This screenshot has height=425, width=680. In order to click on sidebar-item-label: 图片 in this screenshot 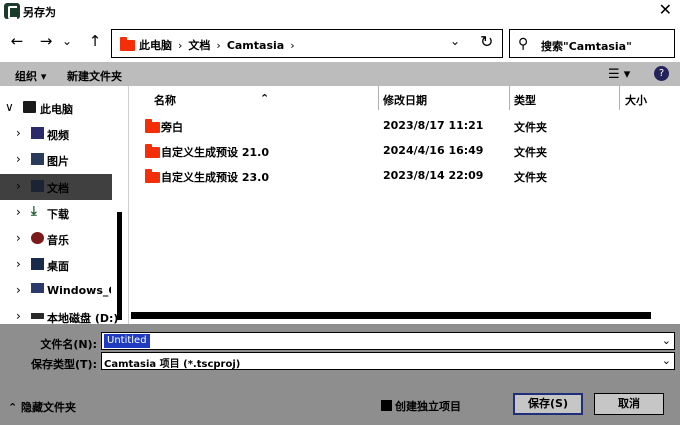, I will do `click(58, 161)`.